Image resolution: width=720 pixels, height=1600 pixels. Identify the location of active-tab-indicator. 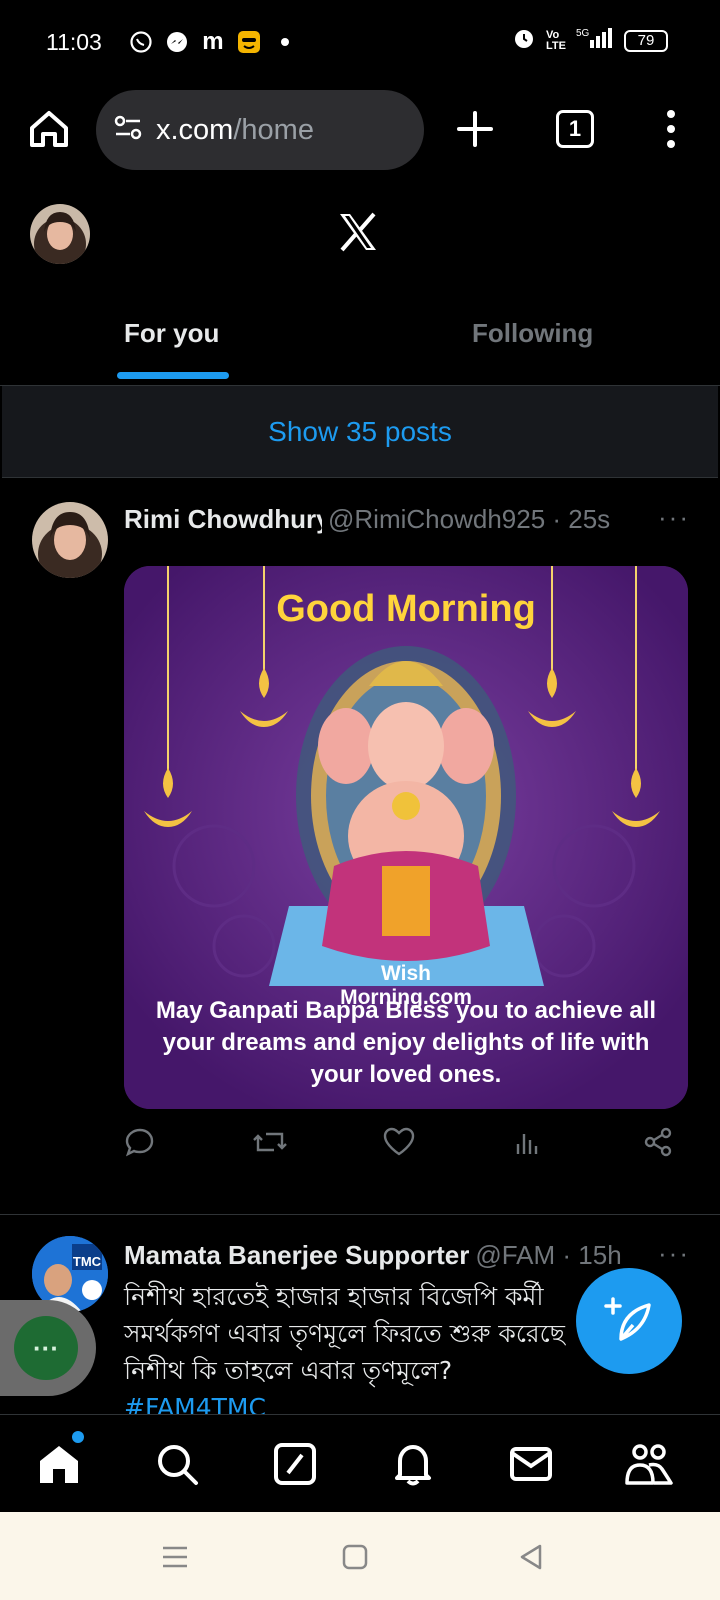
(173, 375).